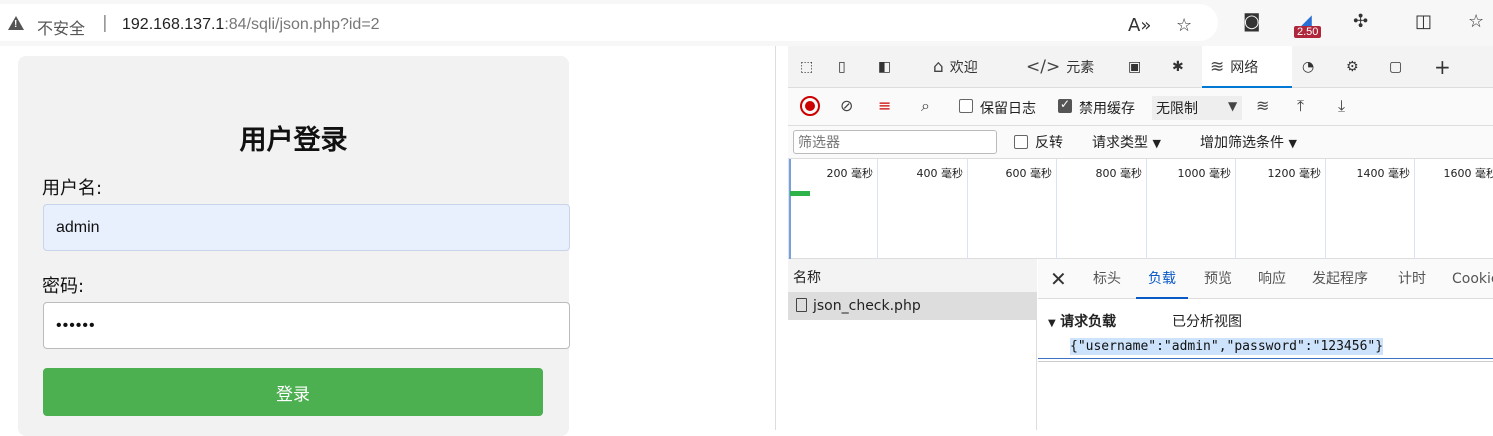 The width and height of the screenshot is (1493, 436). What do you see at coordinates (1242, 143) in the screenshot?
I see `add-filter-label: 增加筛选条件` at bounding box center [1242, 143].